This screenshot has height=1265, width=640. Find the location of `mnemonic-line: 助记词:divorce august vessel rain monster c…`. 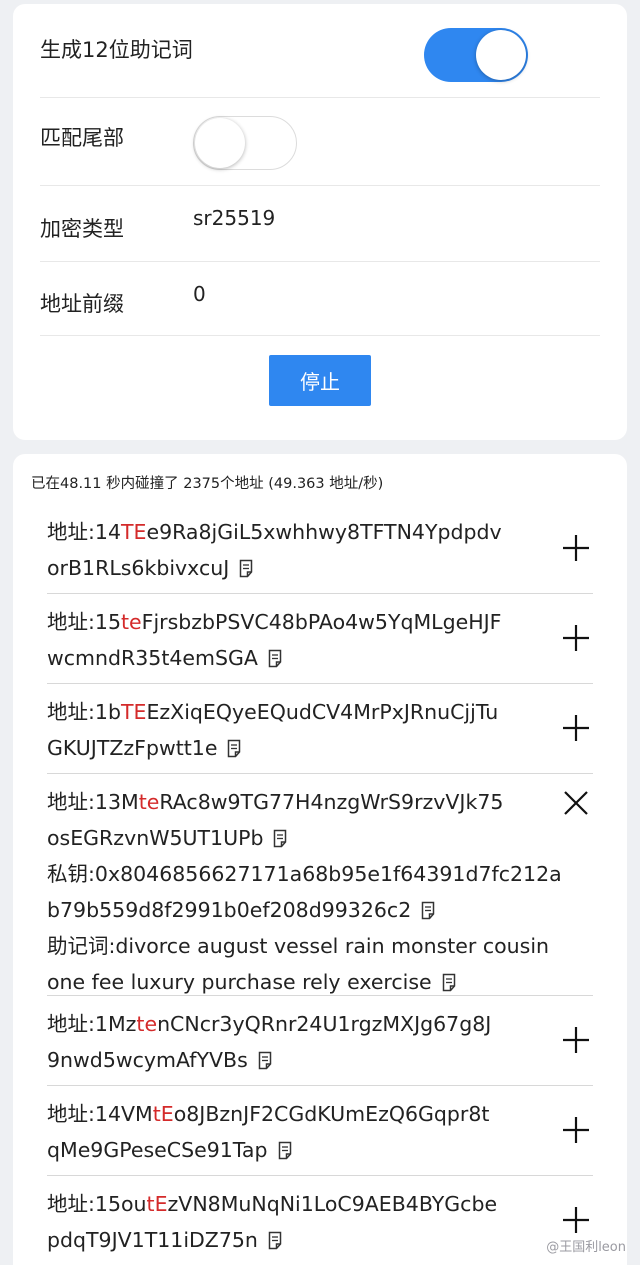

mnemonic-line: 助记词:divorce august vessel rain monster c… is located at coordinates (298, 946).